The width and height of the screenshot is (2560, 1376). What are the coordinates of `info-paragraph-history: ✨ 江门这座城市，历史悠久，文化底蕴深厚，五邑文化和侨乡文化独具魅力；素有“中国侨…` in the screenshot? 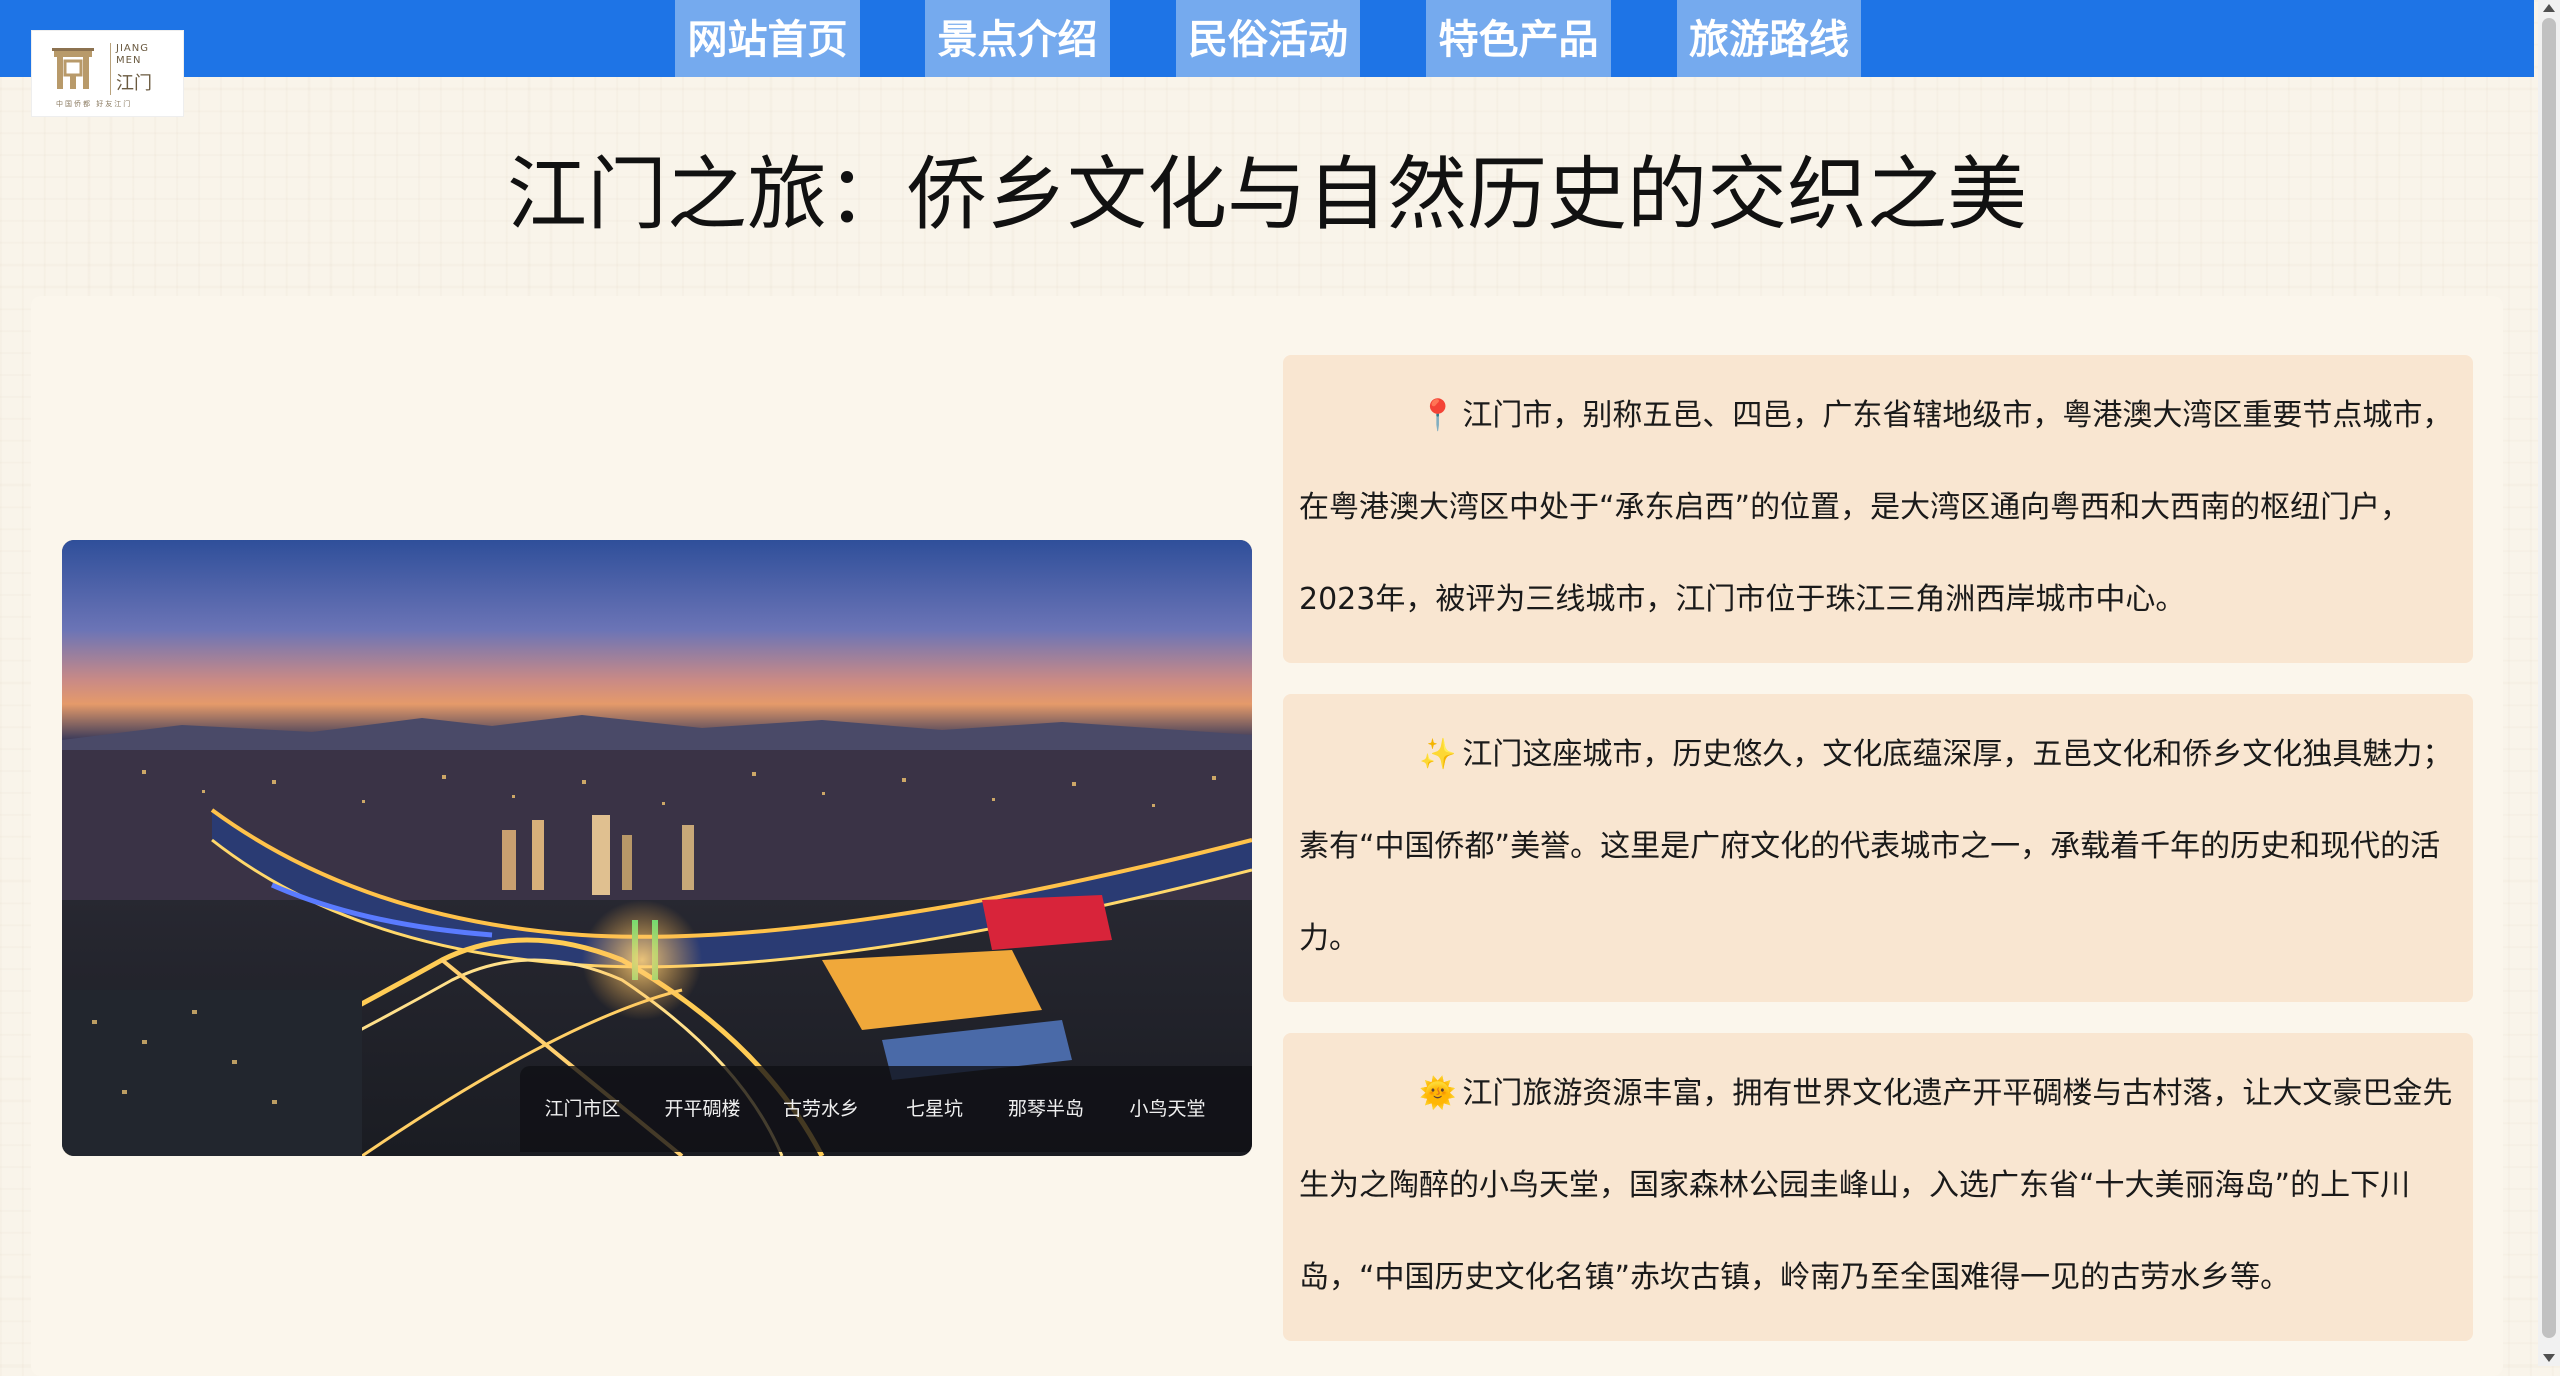 It's located at (1878, 847).